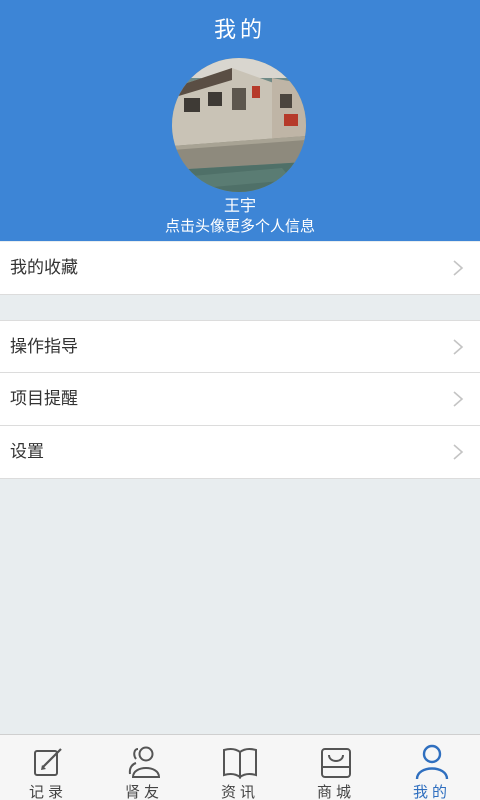  I want to click on bottom-tab-bar: 记录 肾友 资讯 商城 我的, so click(240, 767).